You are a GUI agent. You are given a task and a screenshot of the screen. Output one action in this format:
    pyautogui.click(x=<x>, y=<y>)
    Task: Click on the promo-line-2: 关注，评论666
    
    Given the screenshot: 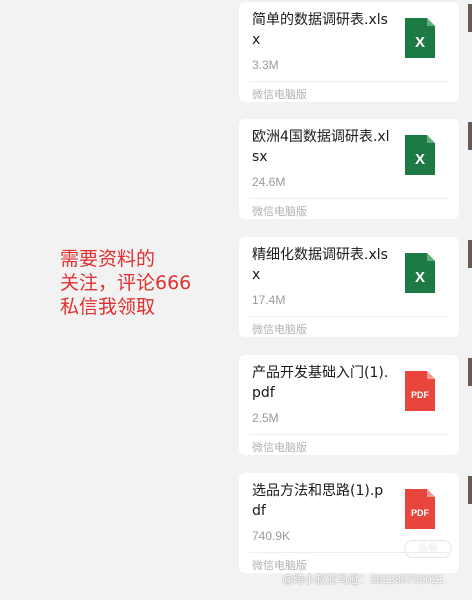 What is the action you would take?
    pyautogui.click(x=126, y=283)
    